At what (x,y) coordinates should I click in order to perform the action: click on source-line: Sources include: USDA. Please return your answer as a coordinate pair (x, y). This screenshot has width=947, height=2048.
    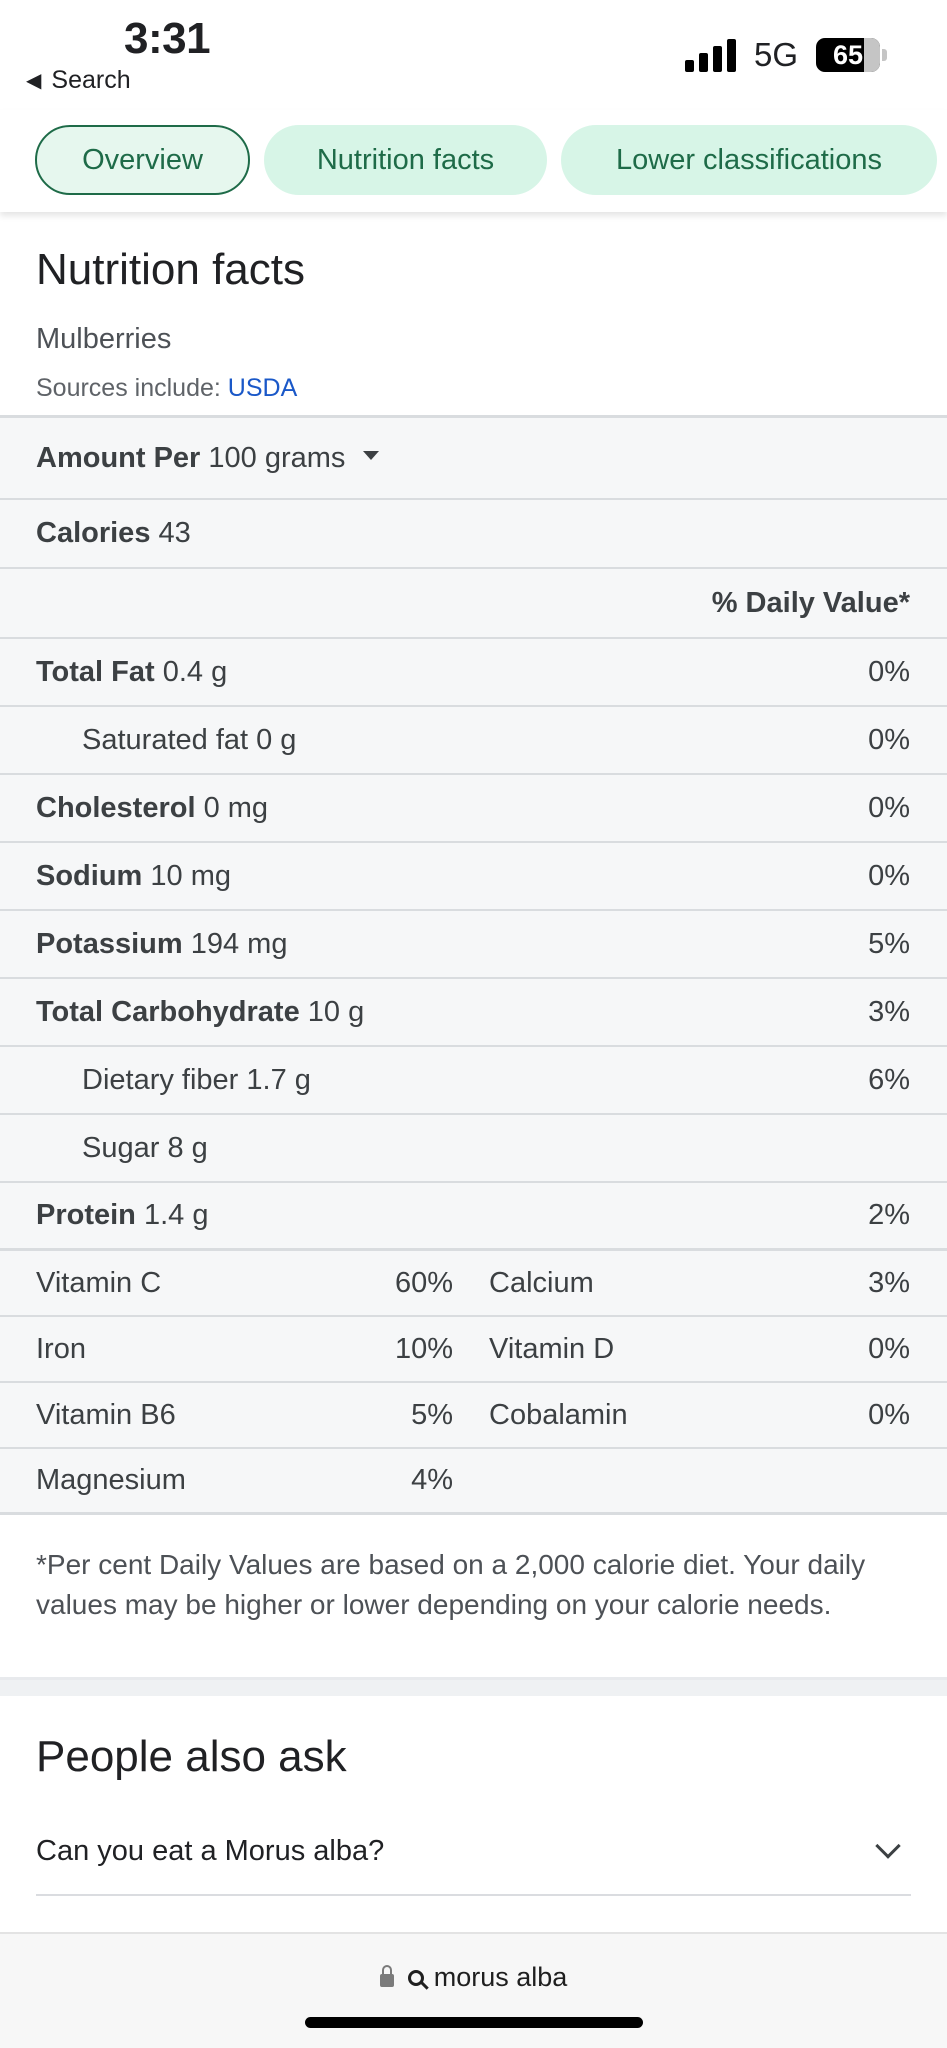
    Looking at the image, I should click on (166, 388).